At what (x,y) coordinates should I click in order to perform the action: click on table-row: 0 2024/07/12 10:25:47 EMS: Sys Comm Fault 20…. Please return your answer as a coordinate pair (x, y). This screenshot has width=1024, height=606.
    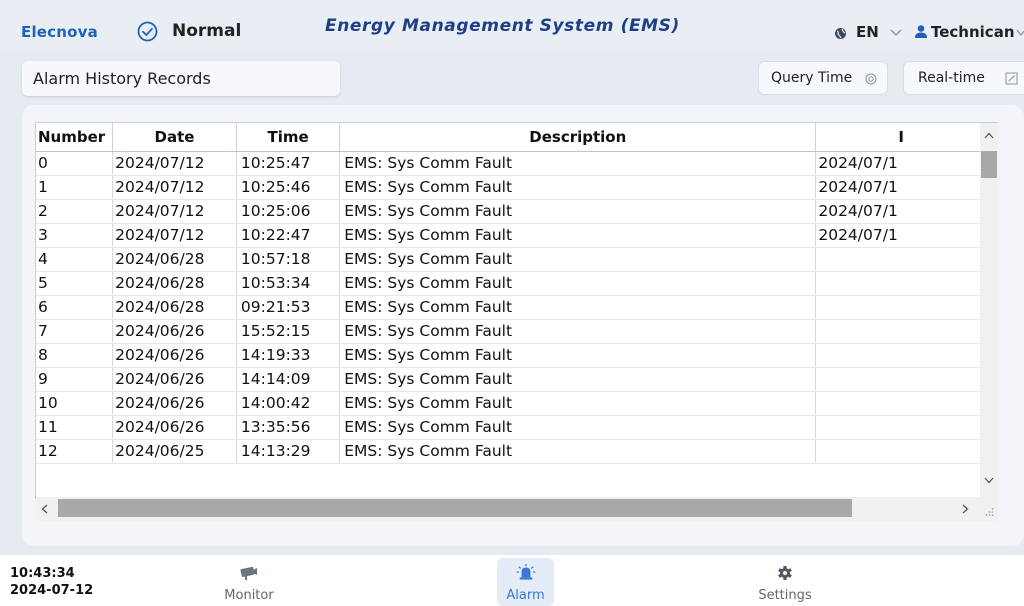
    Looking at the image, I should click on (517, 163).